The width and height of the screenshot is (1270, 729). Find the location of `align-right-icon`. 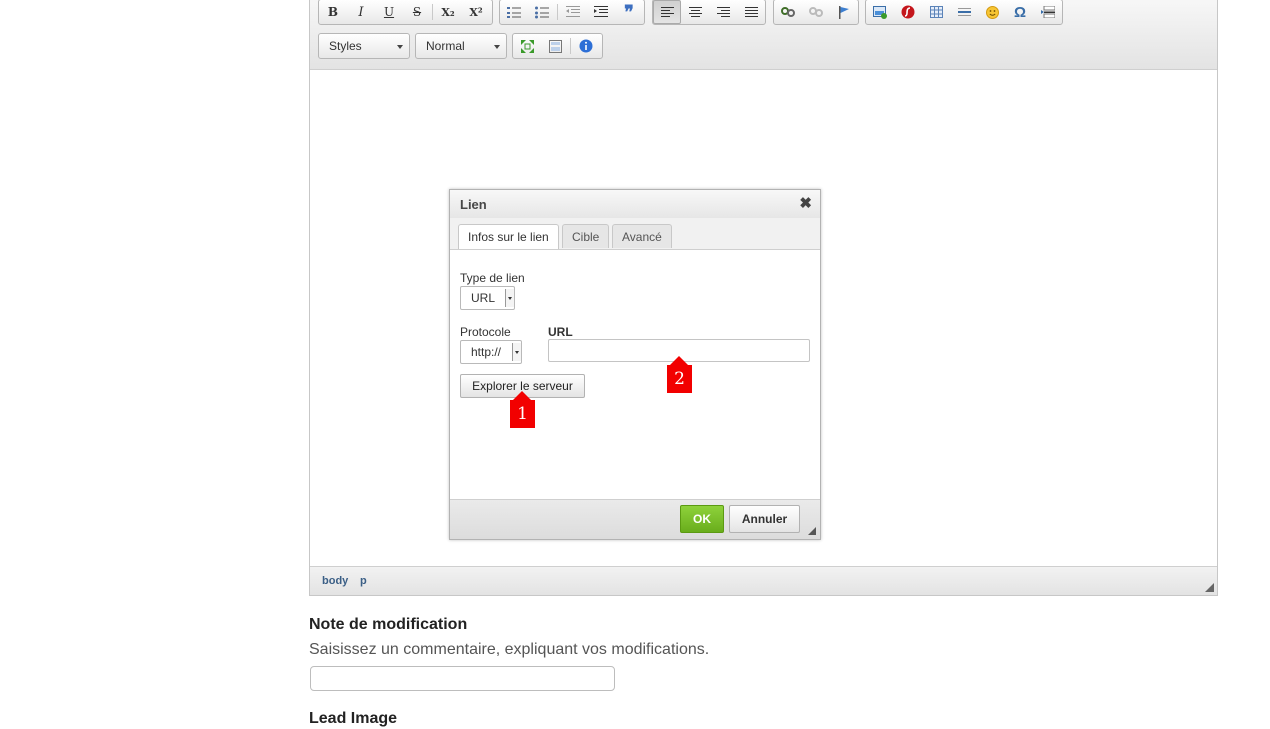

align-right-icon is located at coordinates (723, 12).